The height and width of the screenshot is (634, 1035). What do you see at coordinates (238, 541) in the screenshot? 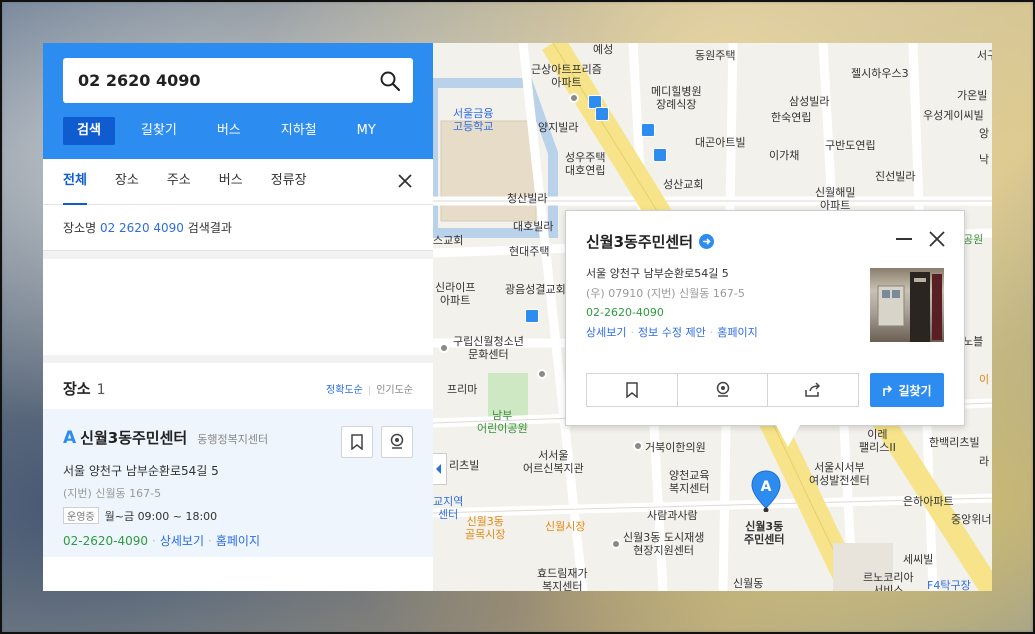
I see `homepage-link: 홈페이지` at bounding box center [238, 541].